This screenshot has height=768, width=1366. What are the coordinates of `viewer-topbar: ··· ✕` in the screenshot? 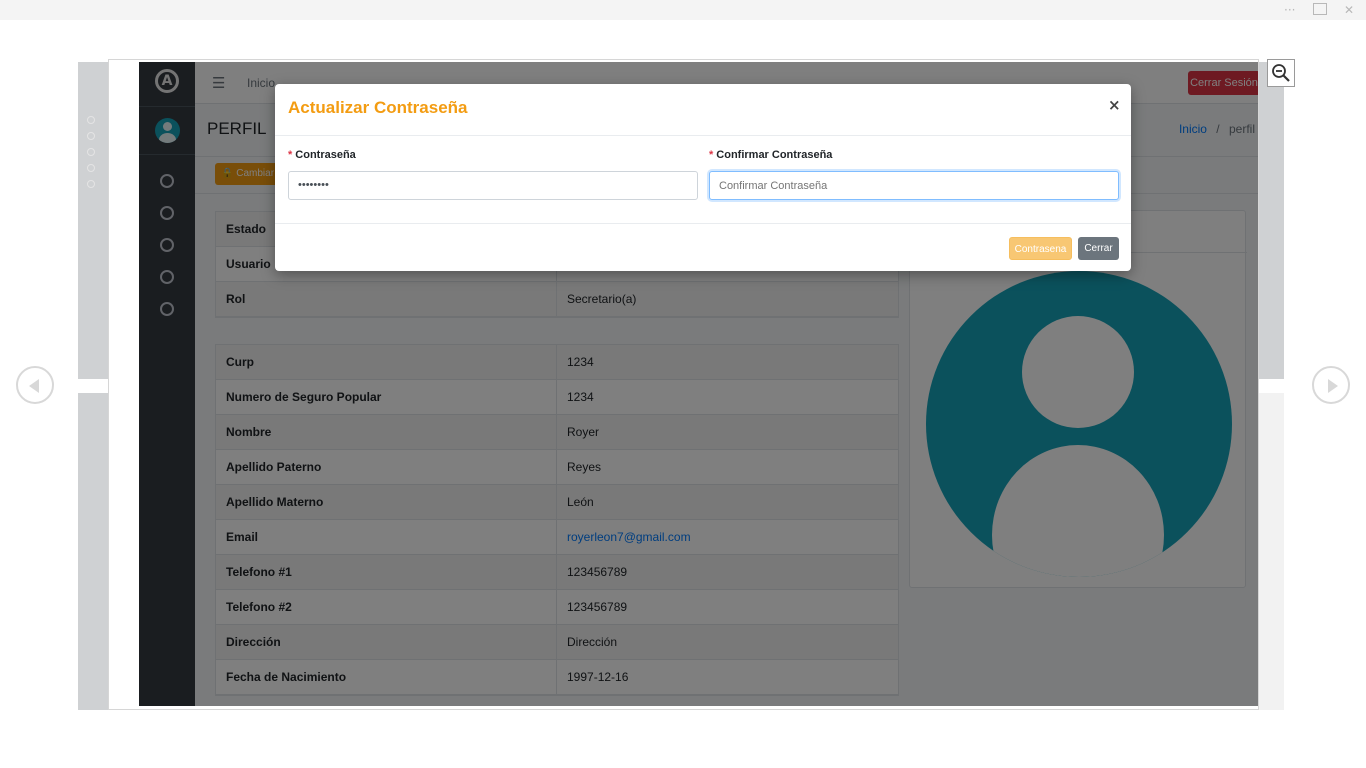 It's located at (683, 10).